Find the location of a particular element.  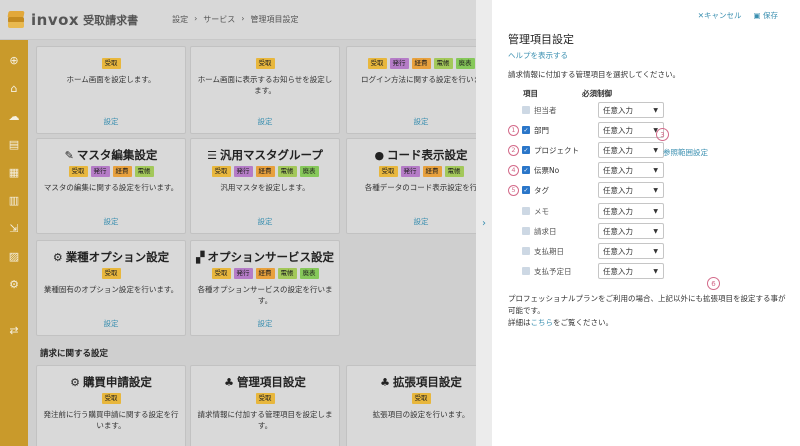

column-header-item: 項目 is located at coordinates (530, 93).